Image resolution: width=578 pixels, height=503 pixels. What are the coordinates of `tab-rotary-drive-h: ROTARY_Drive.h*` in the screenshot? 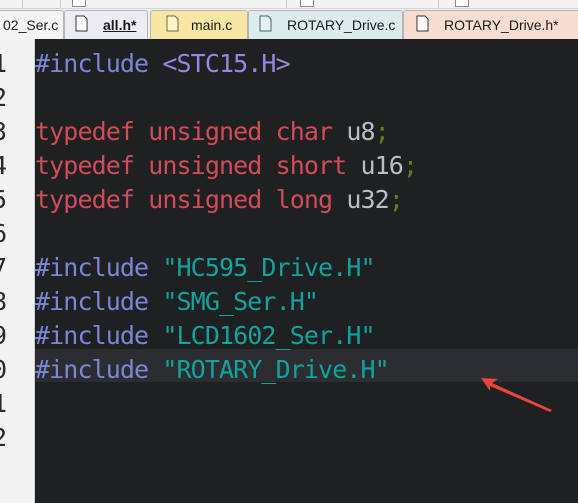 It's located at (490, 24).